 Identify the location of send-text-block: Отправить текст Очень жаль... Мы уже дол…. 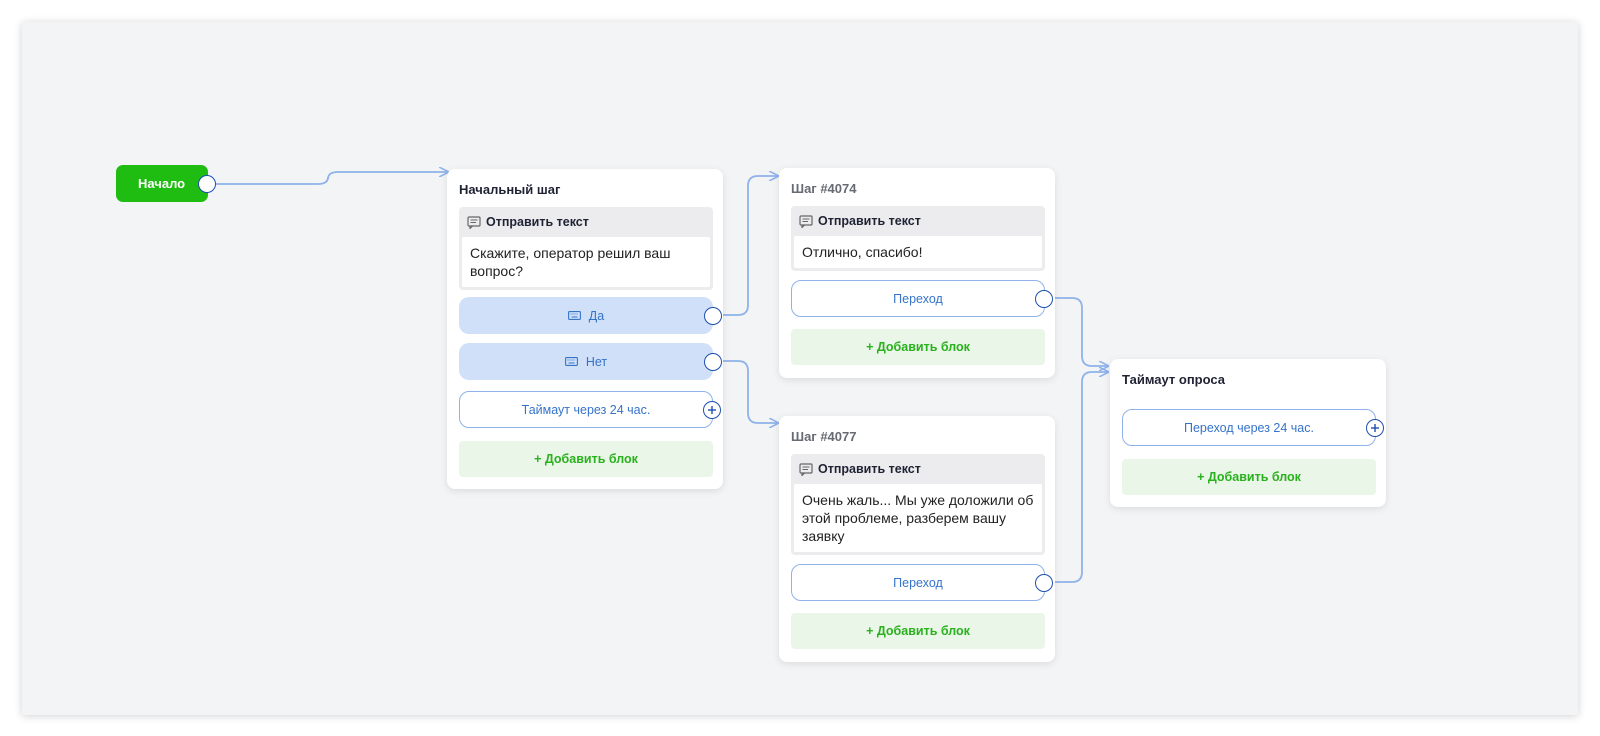
(918, 504).